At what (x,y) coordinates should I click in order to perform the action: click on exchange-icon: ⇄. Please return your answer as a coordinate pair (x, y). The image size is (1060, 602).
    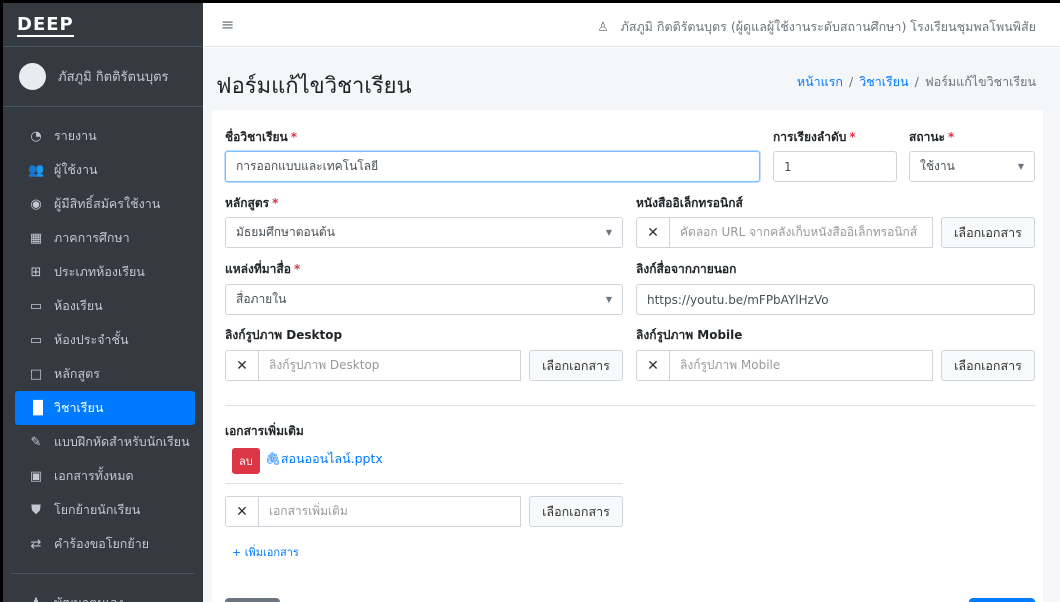
    Looking at the image, I should click on (36, 544).